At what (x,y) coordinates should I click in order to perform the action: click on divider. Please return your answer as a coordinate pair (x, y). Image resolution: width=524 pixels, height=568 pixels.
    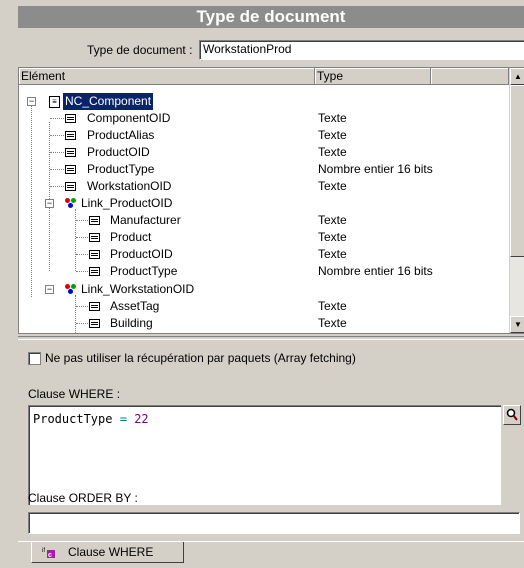
    Looking at the image, I should click on (271, 338).